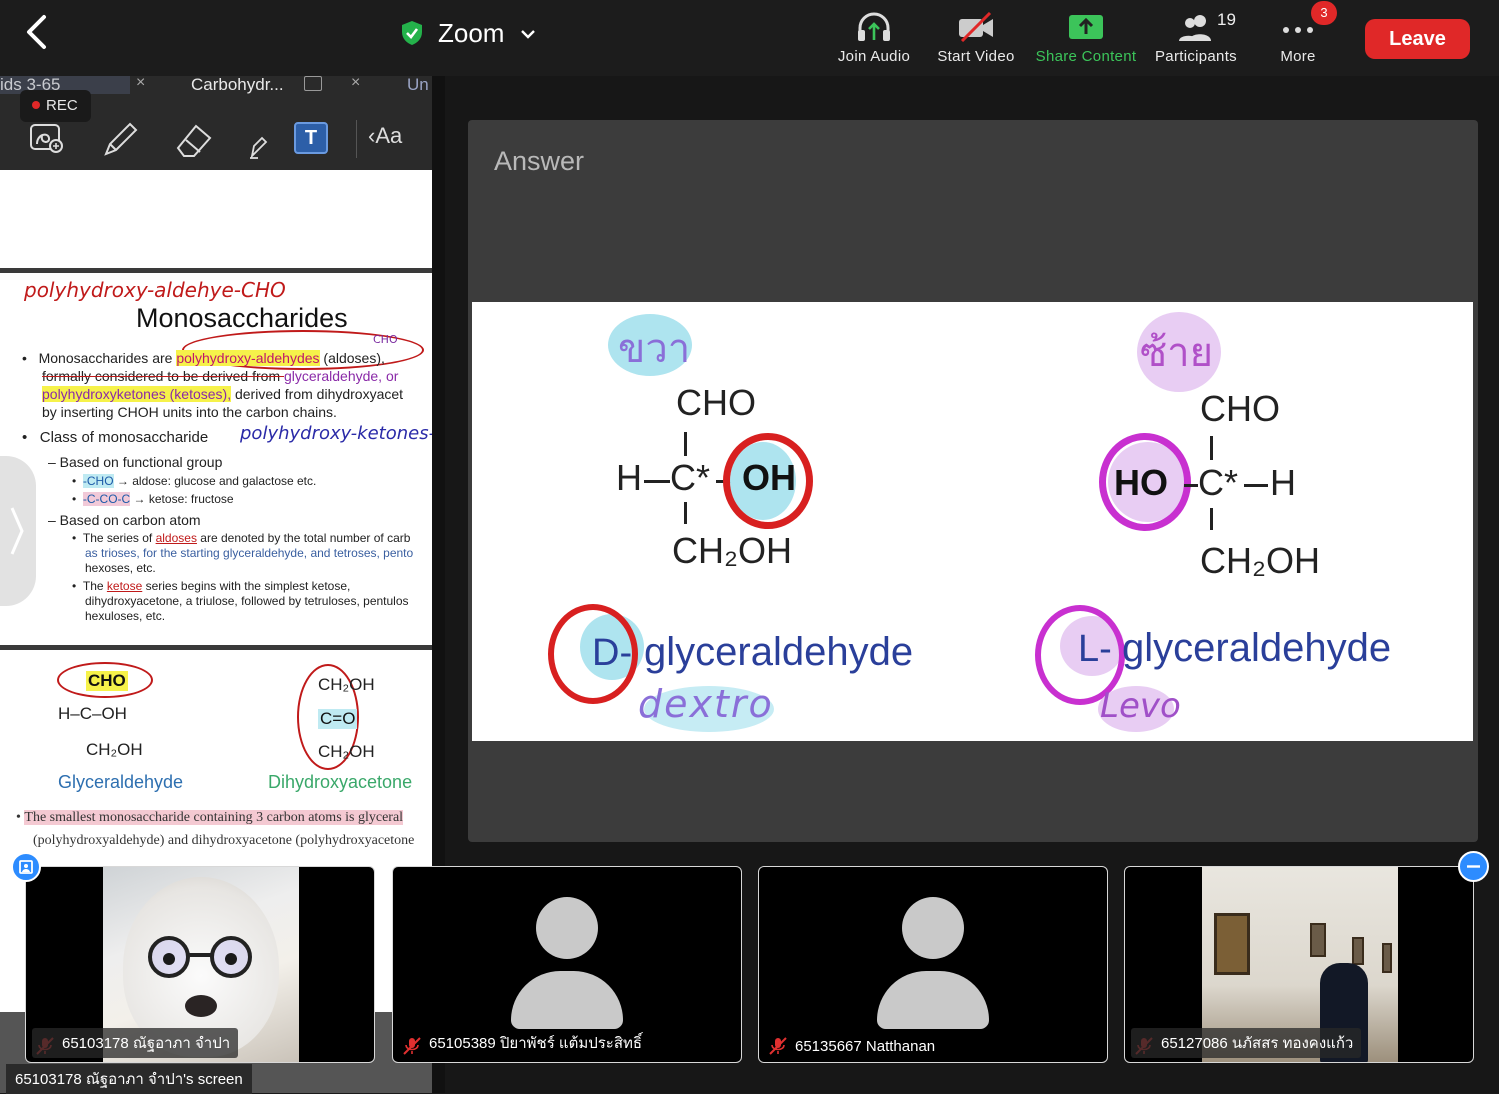 The height and width of the screenshot is (1094, 1499). Describe the element at coordinates (107, 681) in the screenshot. I see `glyc-cho: CHO` at that location.